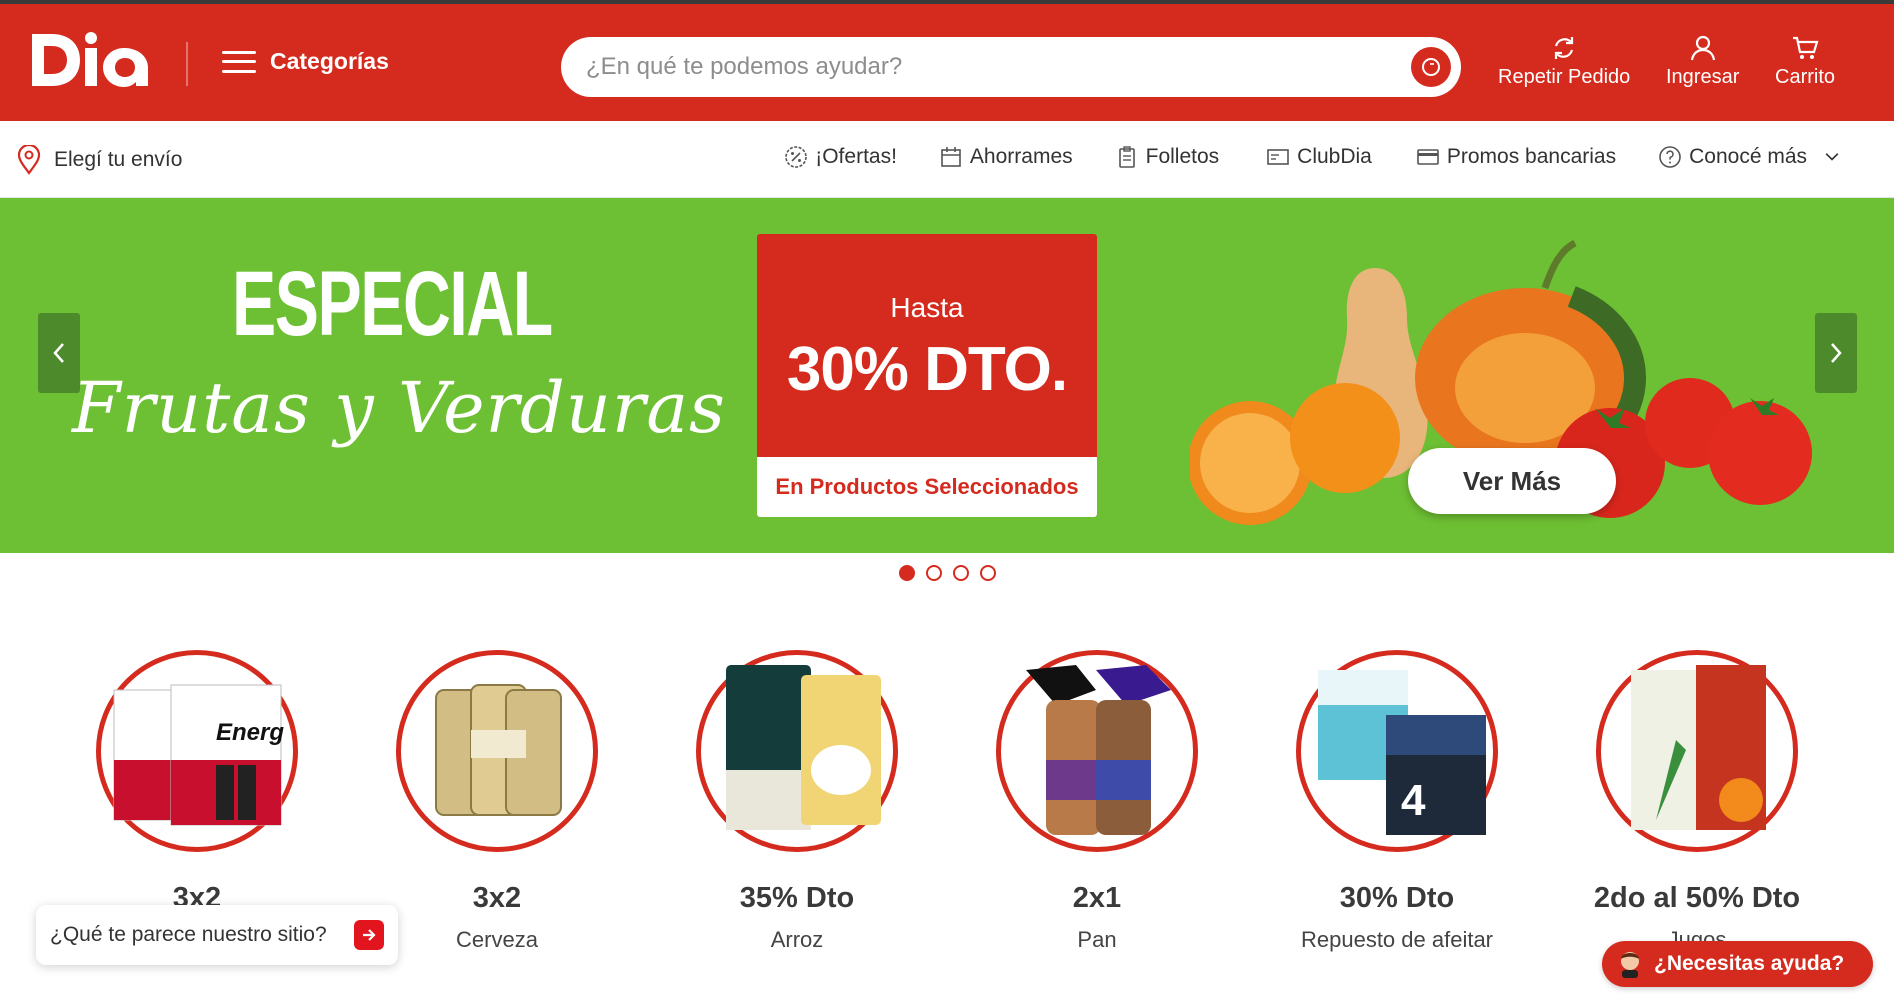  What do you see at coordinates (1703, 77) in the screenshot?
I see `login-label: Ingresar` at bounding box center [1703, 77].